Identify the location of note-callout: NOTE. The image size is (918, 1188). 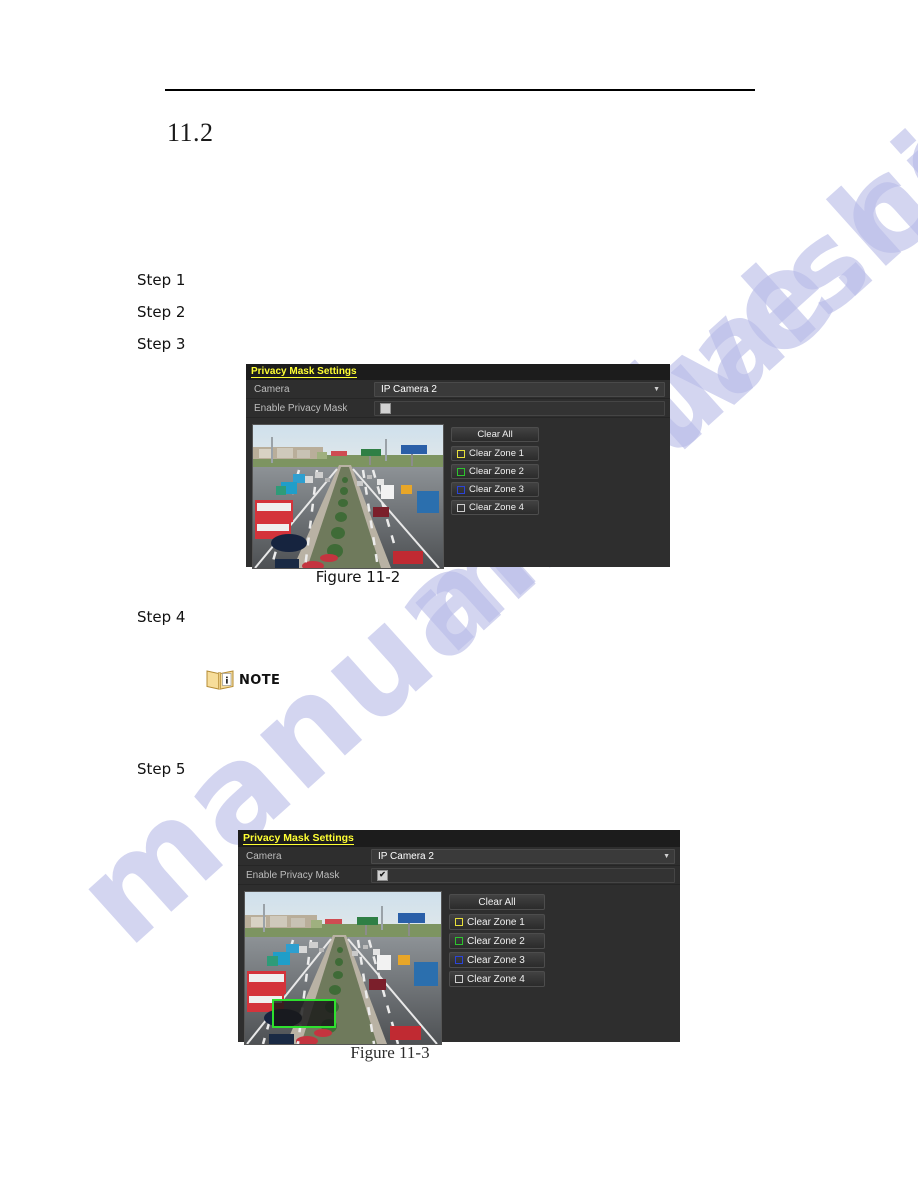
(242, 680).